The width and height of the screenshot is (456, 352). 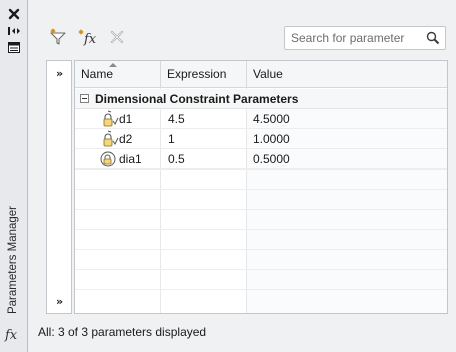 I want to click on column-header-expression: Expression, so click(x=204, y=74).